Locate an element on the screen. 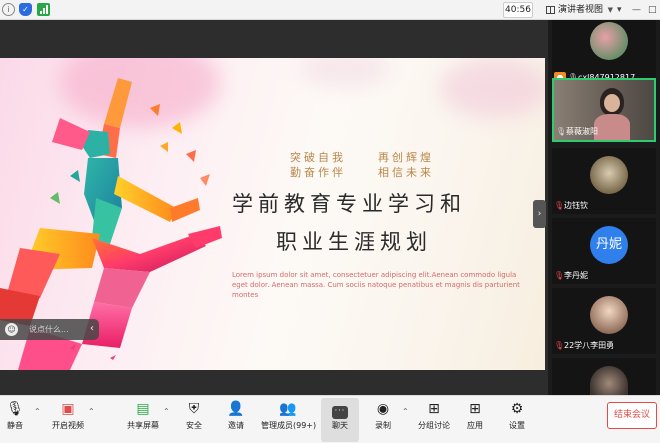 Image resolution: width=660 pixels, height=443 pixels. end-meeting-button: 结束会议 is located at coordinates (632, 415).